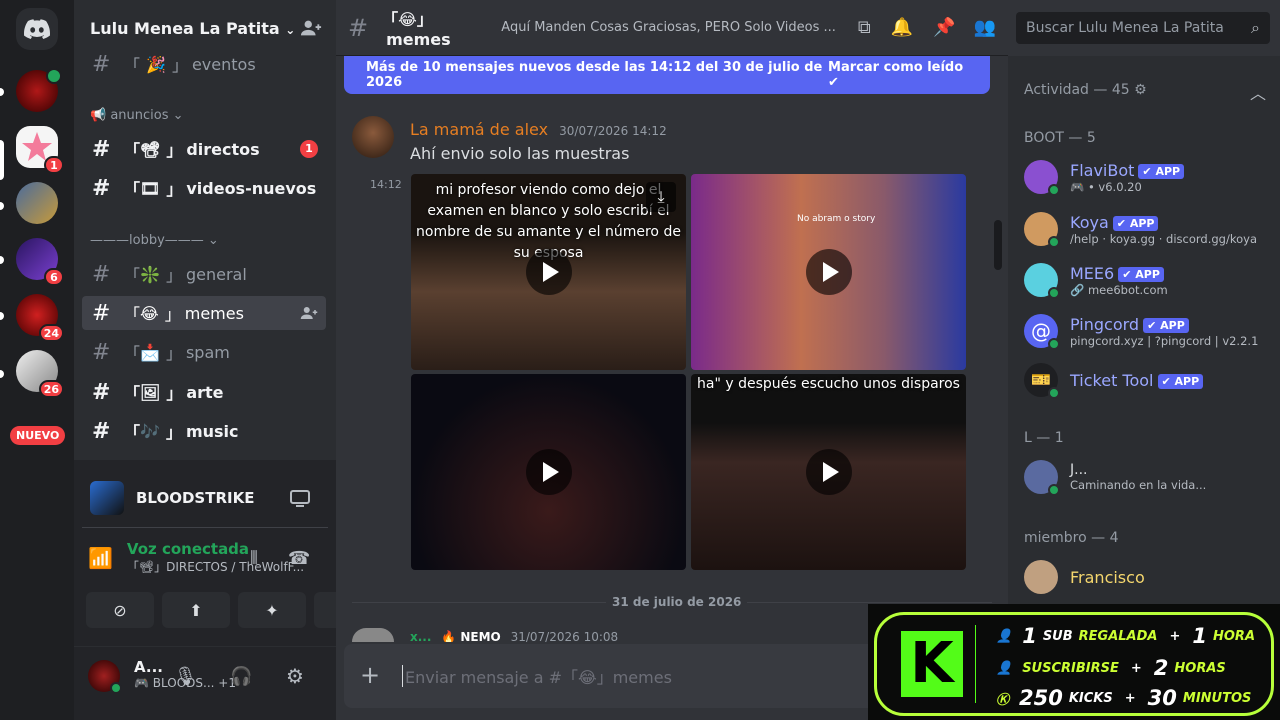 This screenshot has width=1280, height=720. Describe the element at coordinates (661, 197) in the screenshot. I see `download-icon: ⤓` at that location.